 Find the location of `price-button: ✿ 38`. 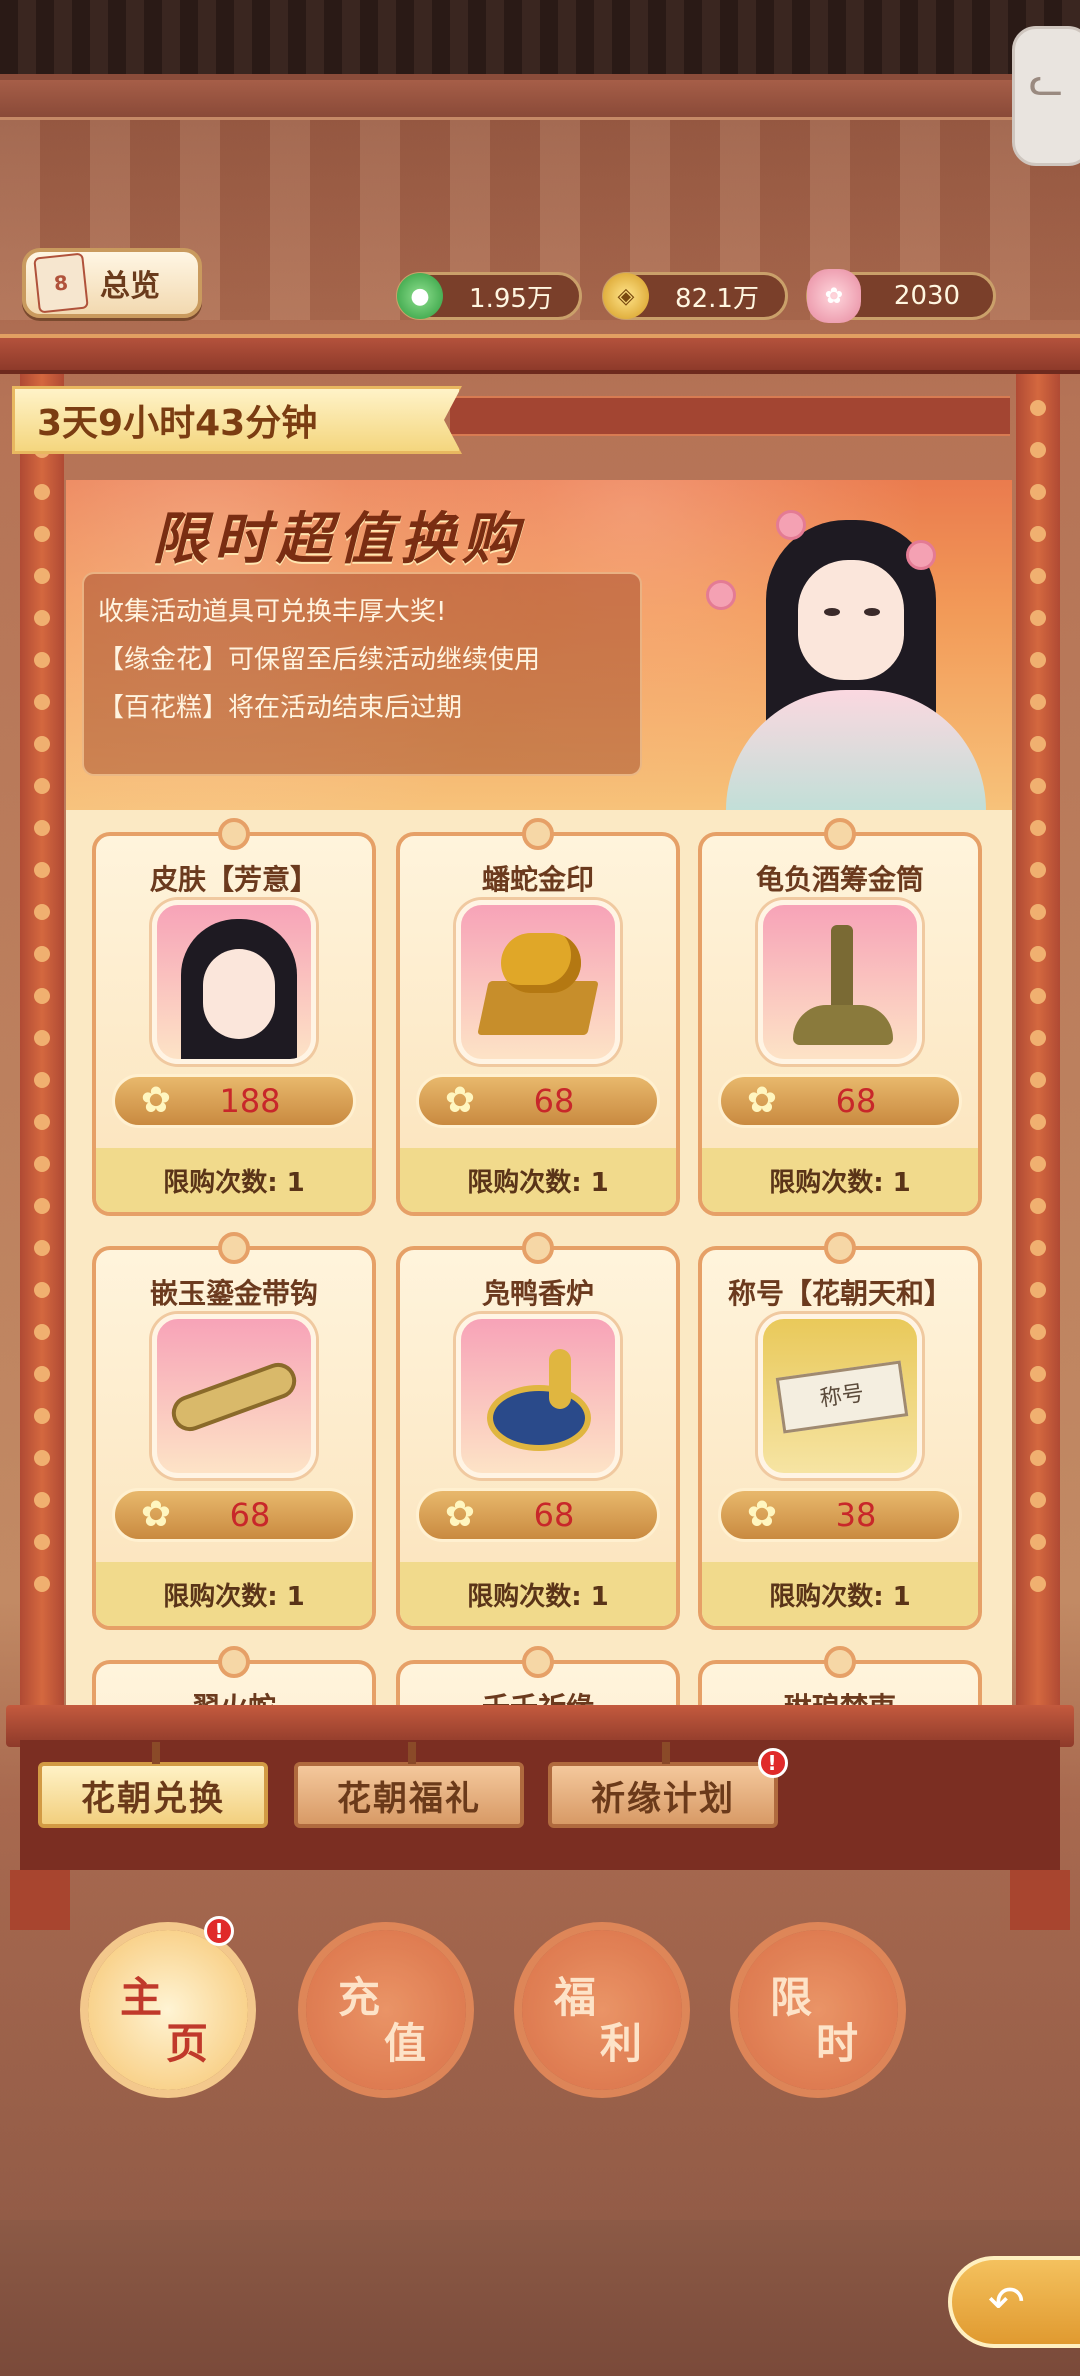

price-button: ✿ 38 is located at coordinates (840, 1515).